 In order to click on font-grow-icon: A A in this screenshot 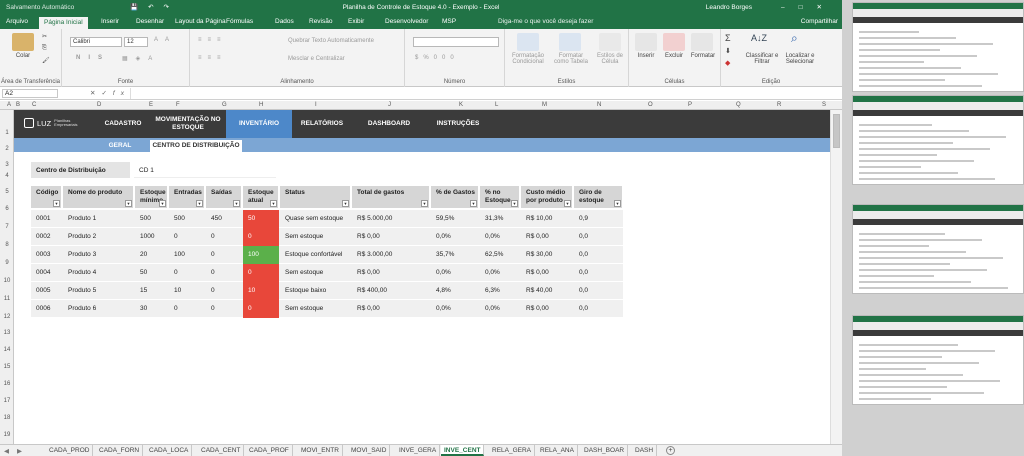, I will do `click(163, 40)`.